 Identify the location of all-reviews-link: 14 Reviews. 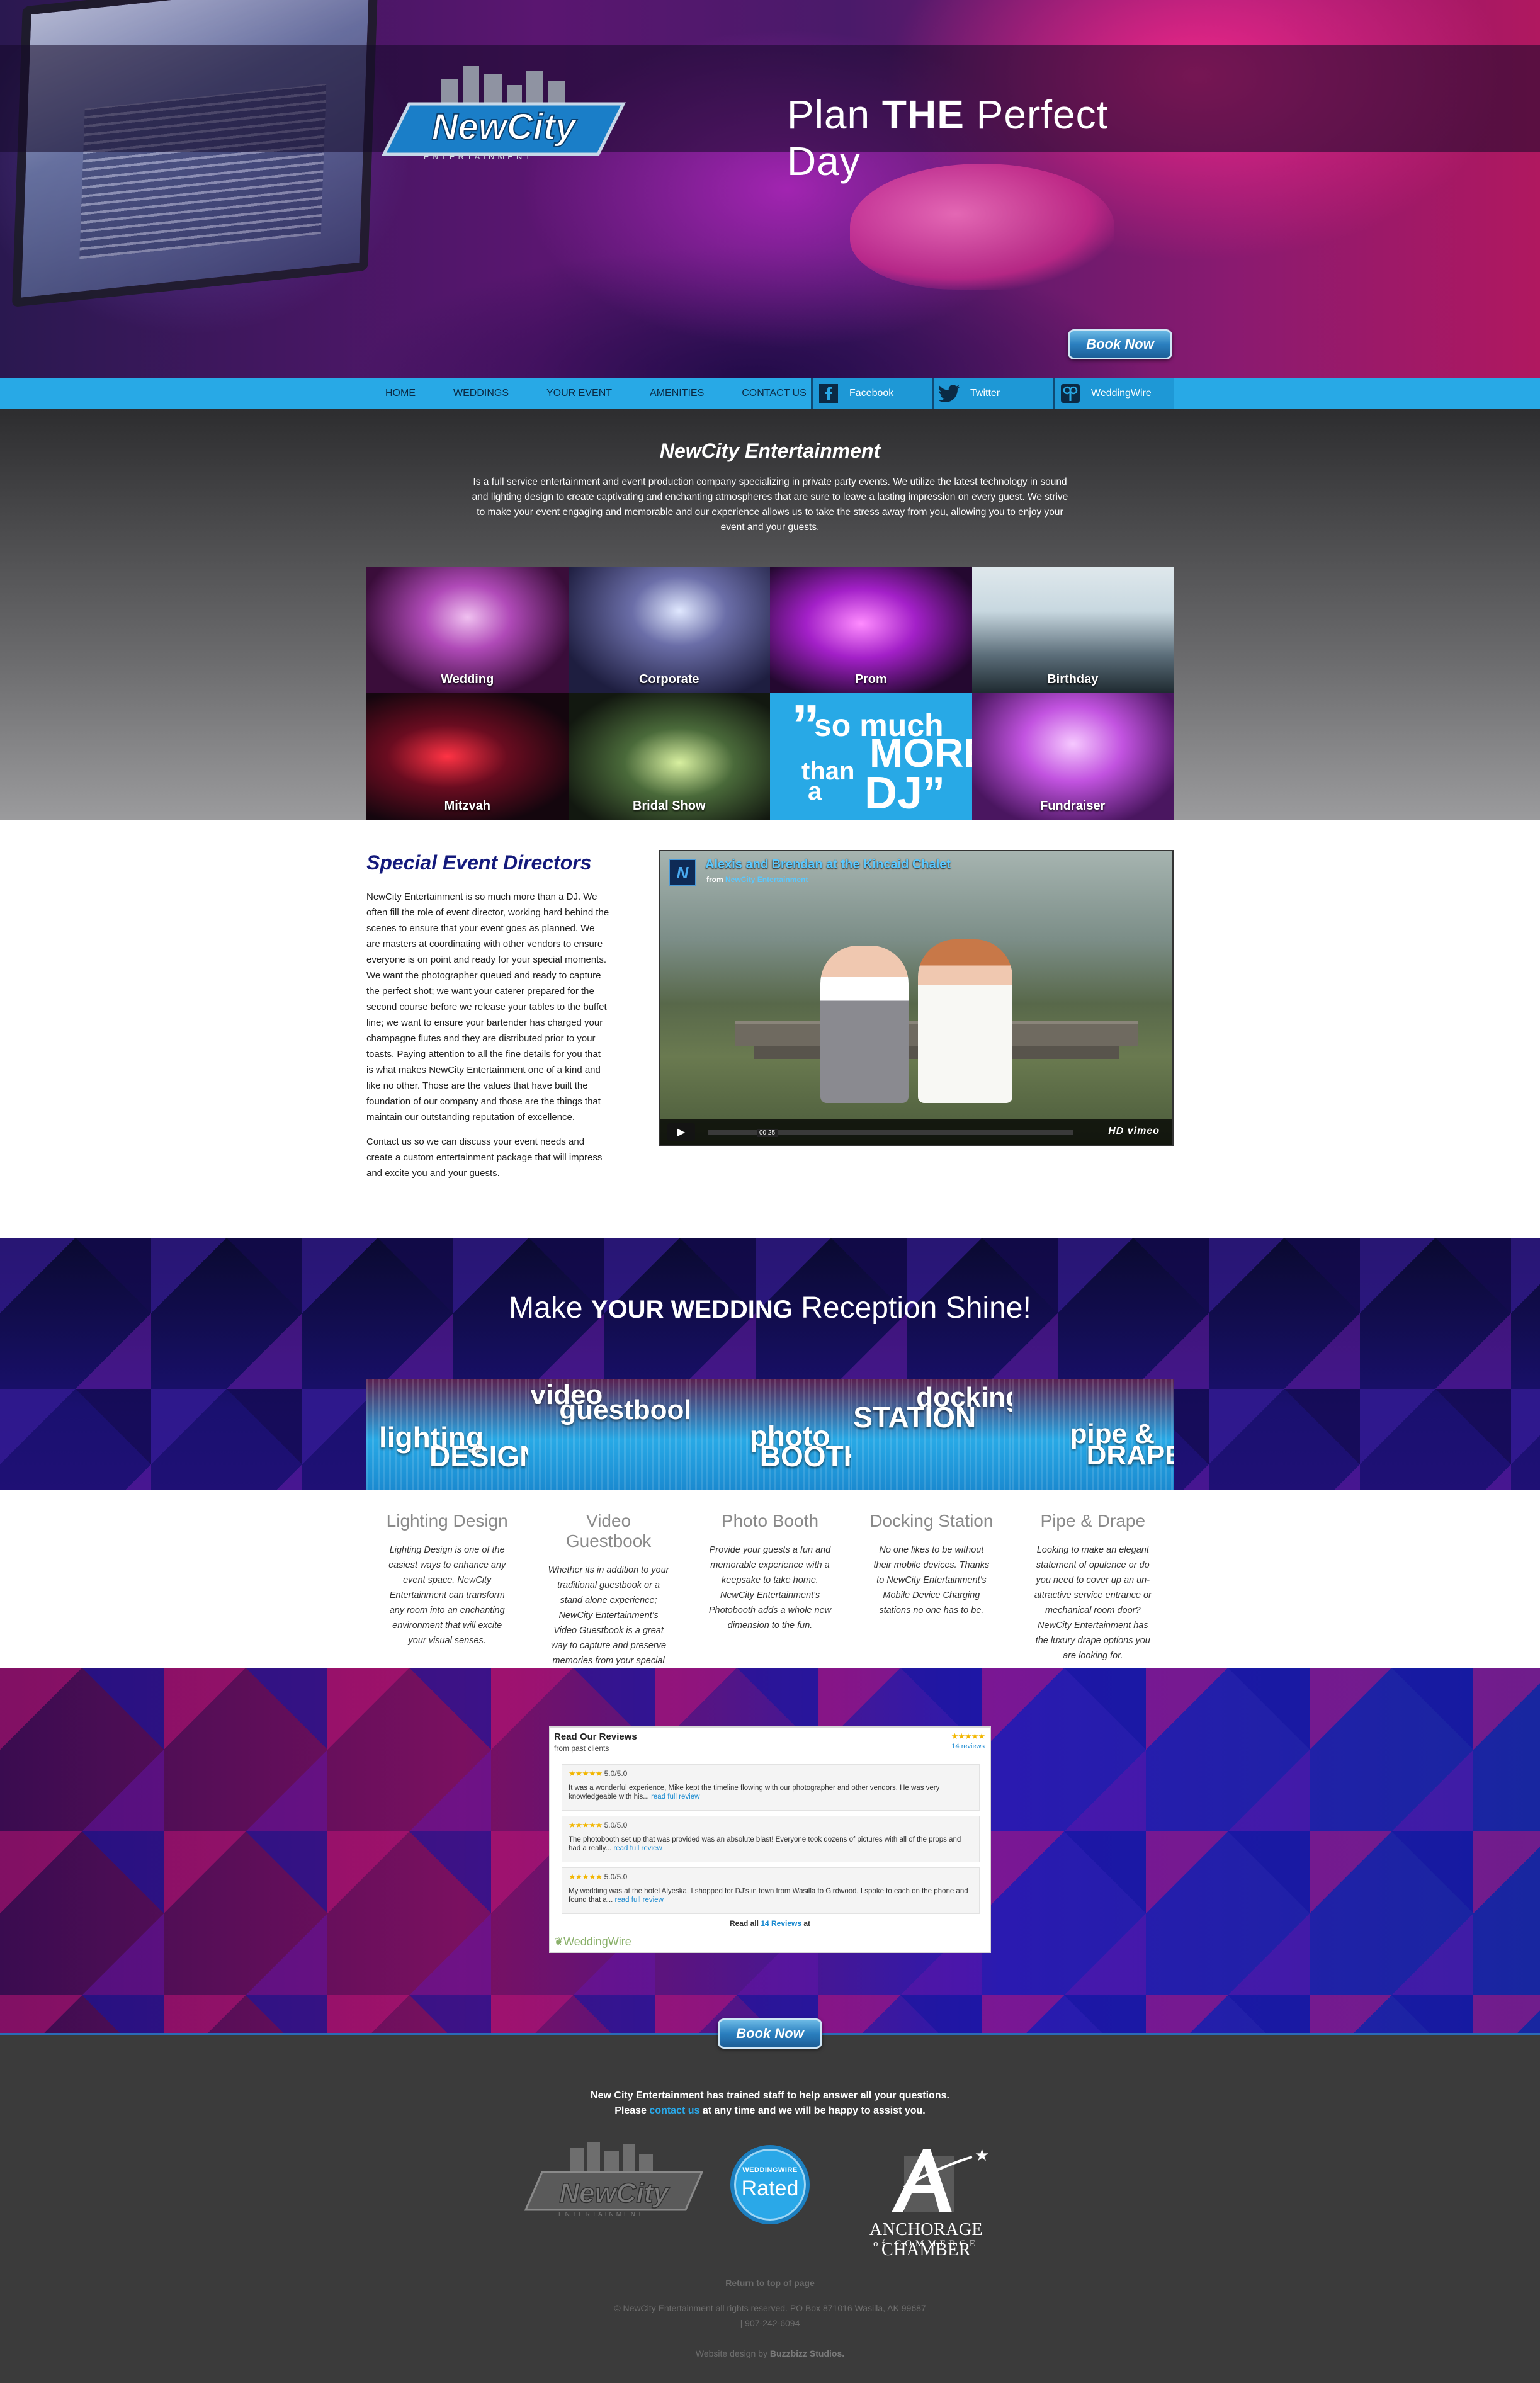
(781, 1923).